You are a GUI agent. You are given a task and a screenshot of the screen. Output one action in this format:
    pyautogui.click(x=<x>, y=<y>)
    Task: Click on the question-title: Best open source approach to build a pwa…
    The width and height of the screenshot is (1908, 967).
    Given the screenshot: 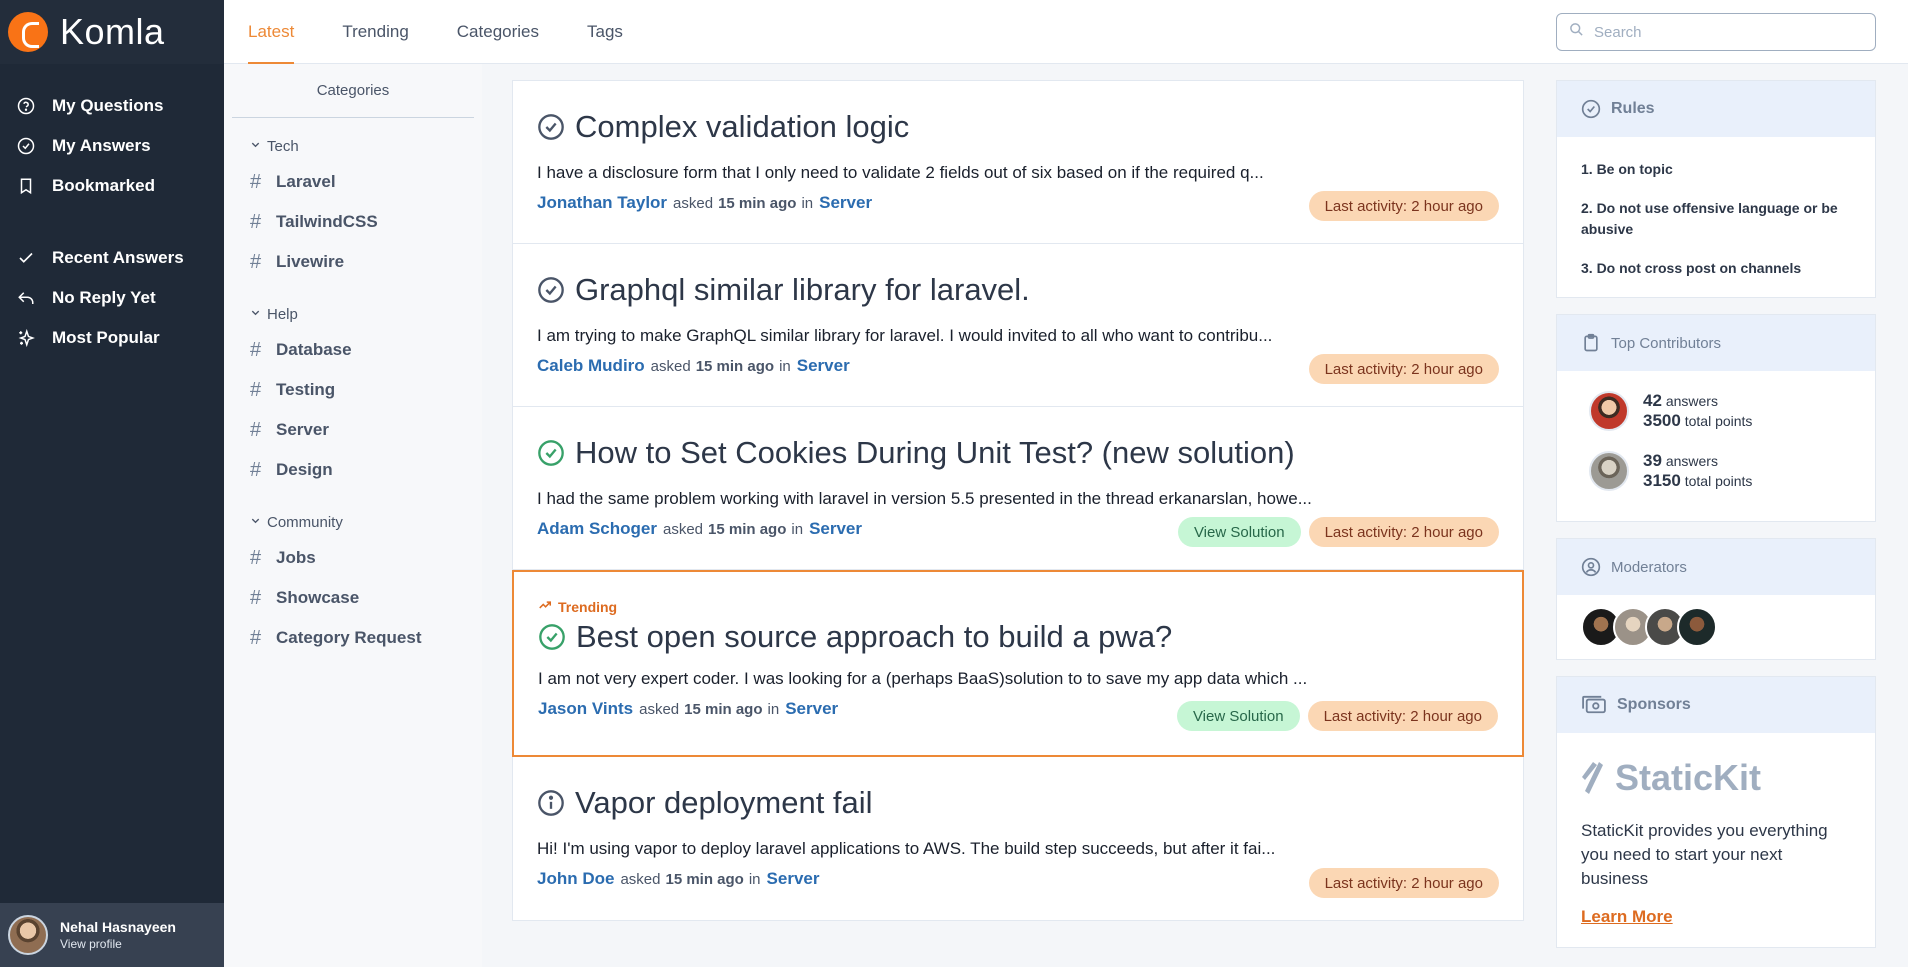 What is the action you would take?
    pyautogui.click(x=1018, y=637)
    